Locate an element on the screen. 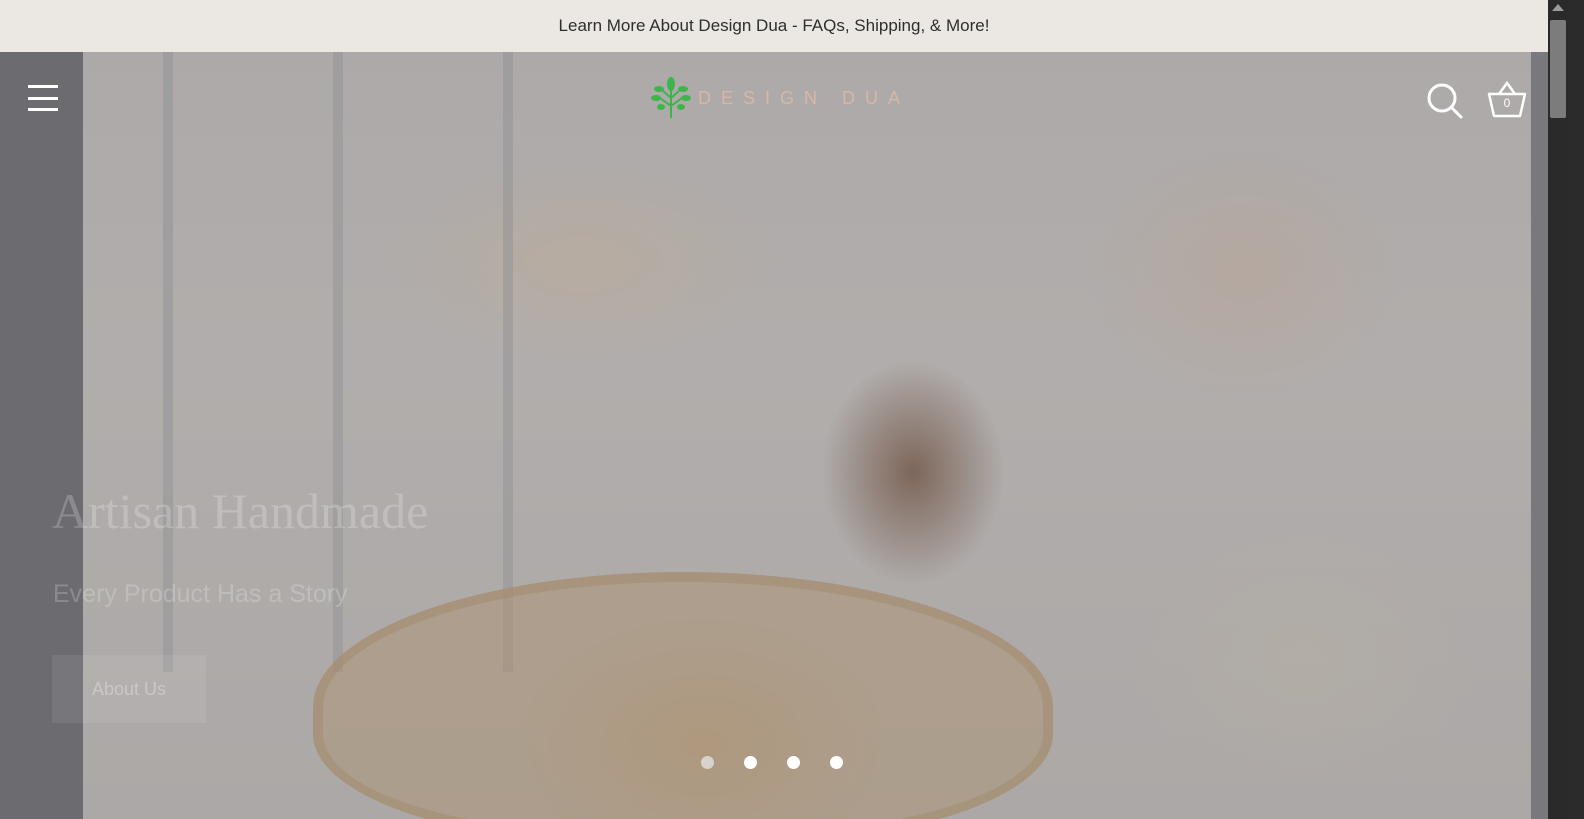 This screenshot has height=819, width=1584. hamburger-menu-icon is located at coordinates (43, 98).